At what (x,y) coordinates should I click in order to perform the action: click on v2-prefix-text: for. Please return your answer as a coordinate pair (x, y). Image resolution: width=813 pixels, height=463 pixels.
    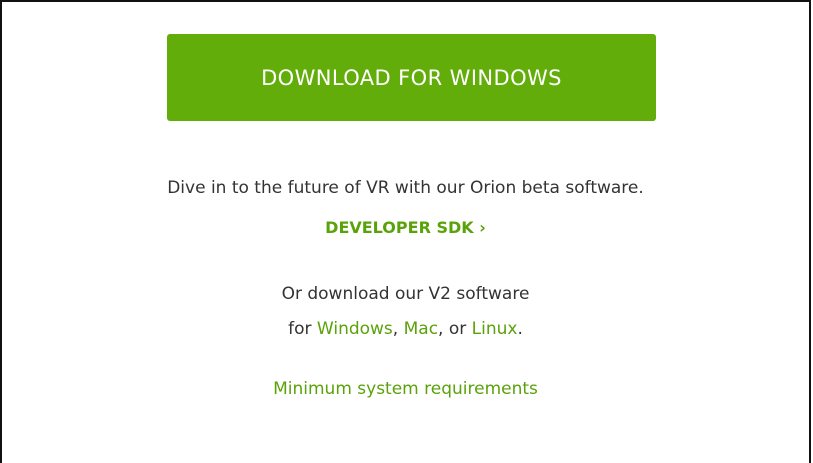
    Looking at the image, I should click on (302, 329).